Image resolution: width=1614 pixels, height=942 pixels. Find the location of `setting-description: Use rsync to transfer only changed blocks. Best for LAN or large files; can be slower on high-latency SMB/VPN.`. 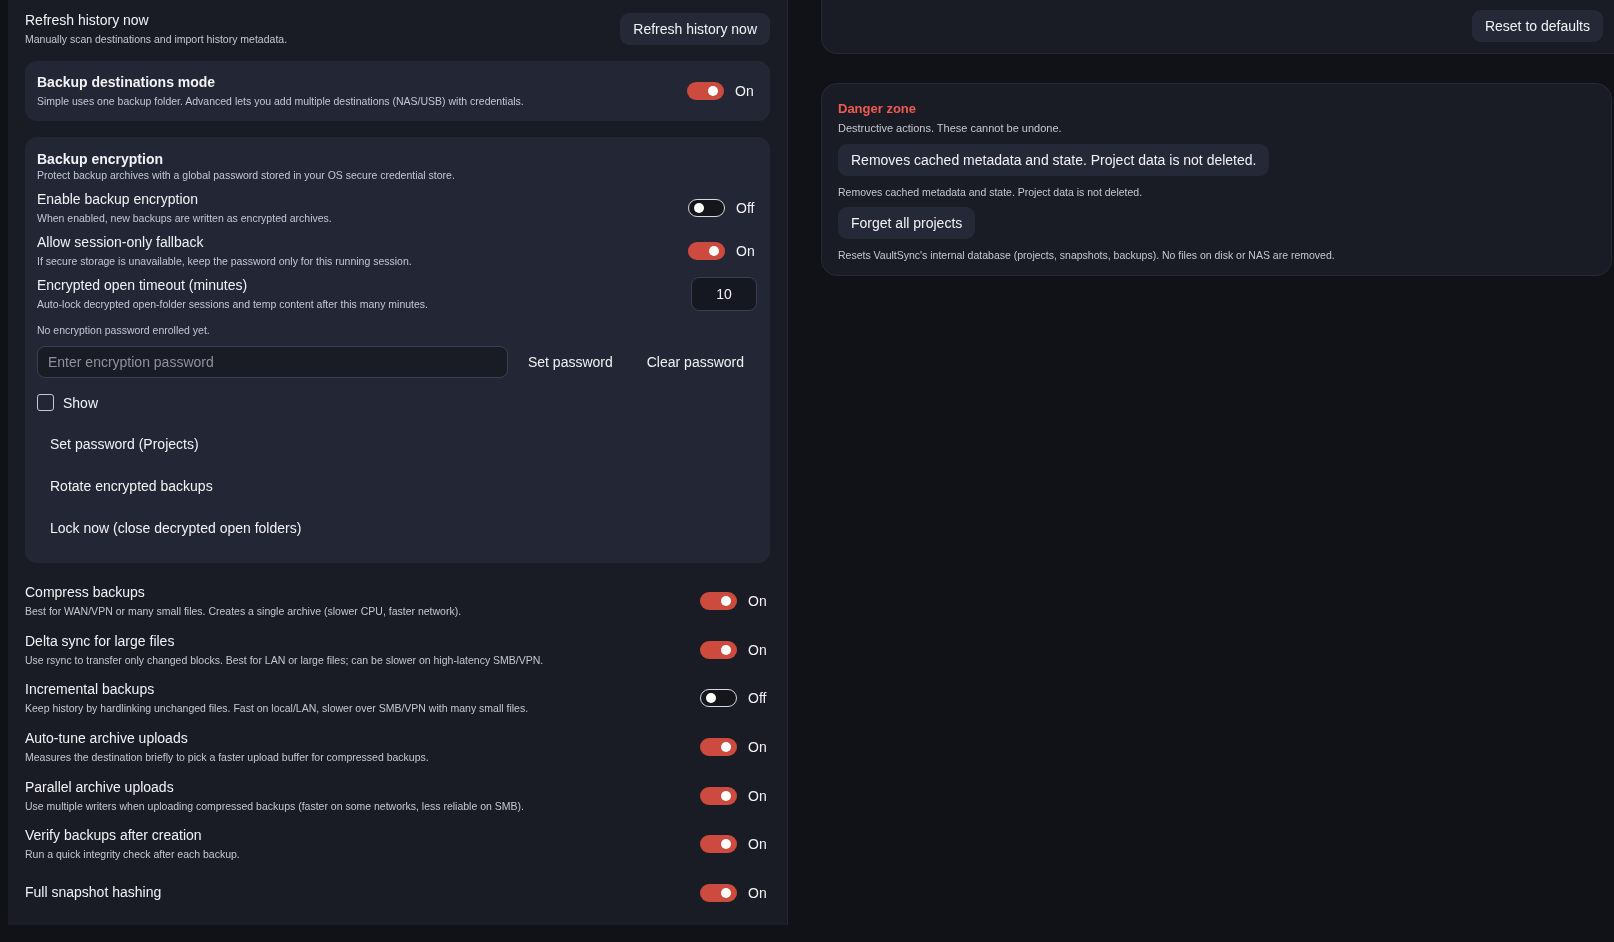

setting-description: Use rsync to transfer only changed blocks. Best for LAN or large files; can be slower on high-latency SMB/VPN. is located at coordinates (284, 659).